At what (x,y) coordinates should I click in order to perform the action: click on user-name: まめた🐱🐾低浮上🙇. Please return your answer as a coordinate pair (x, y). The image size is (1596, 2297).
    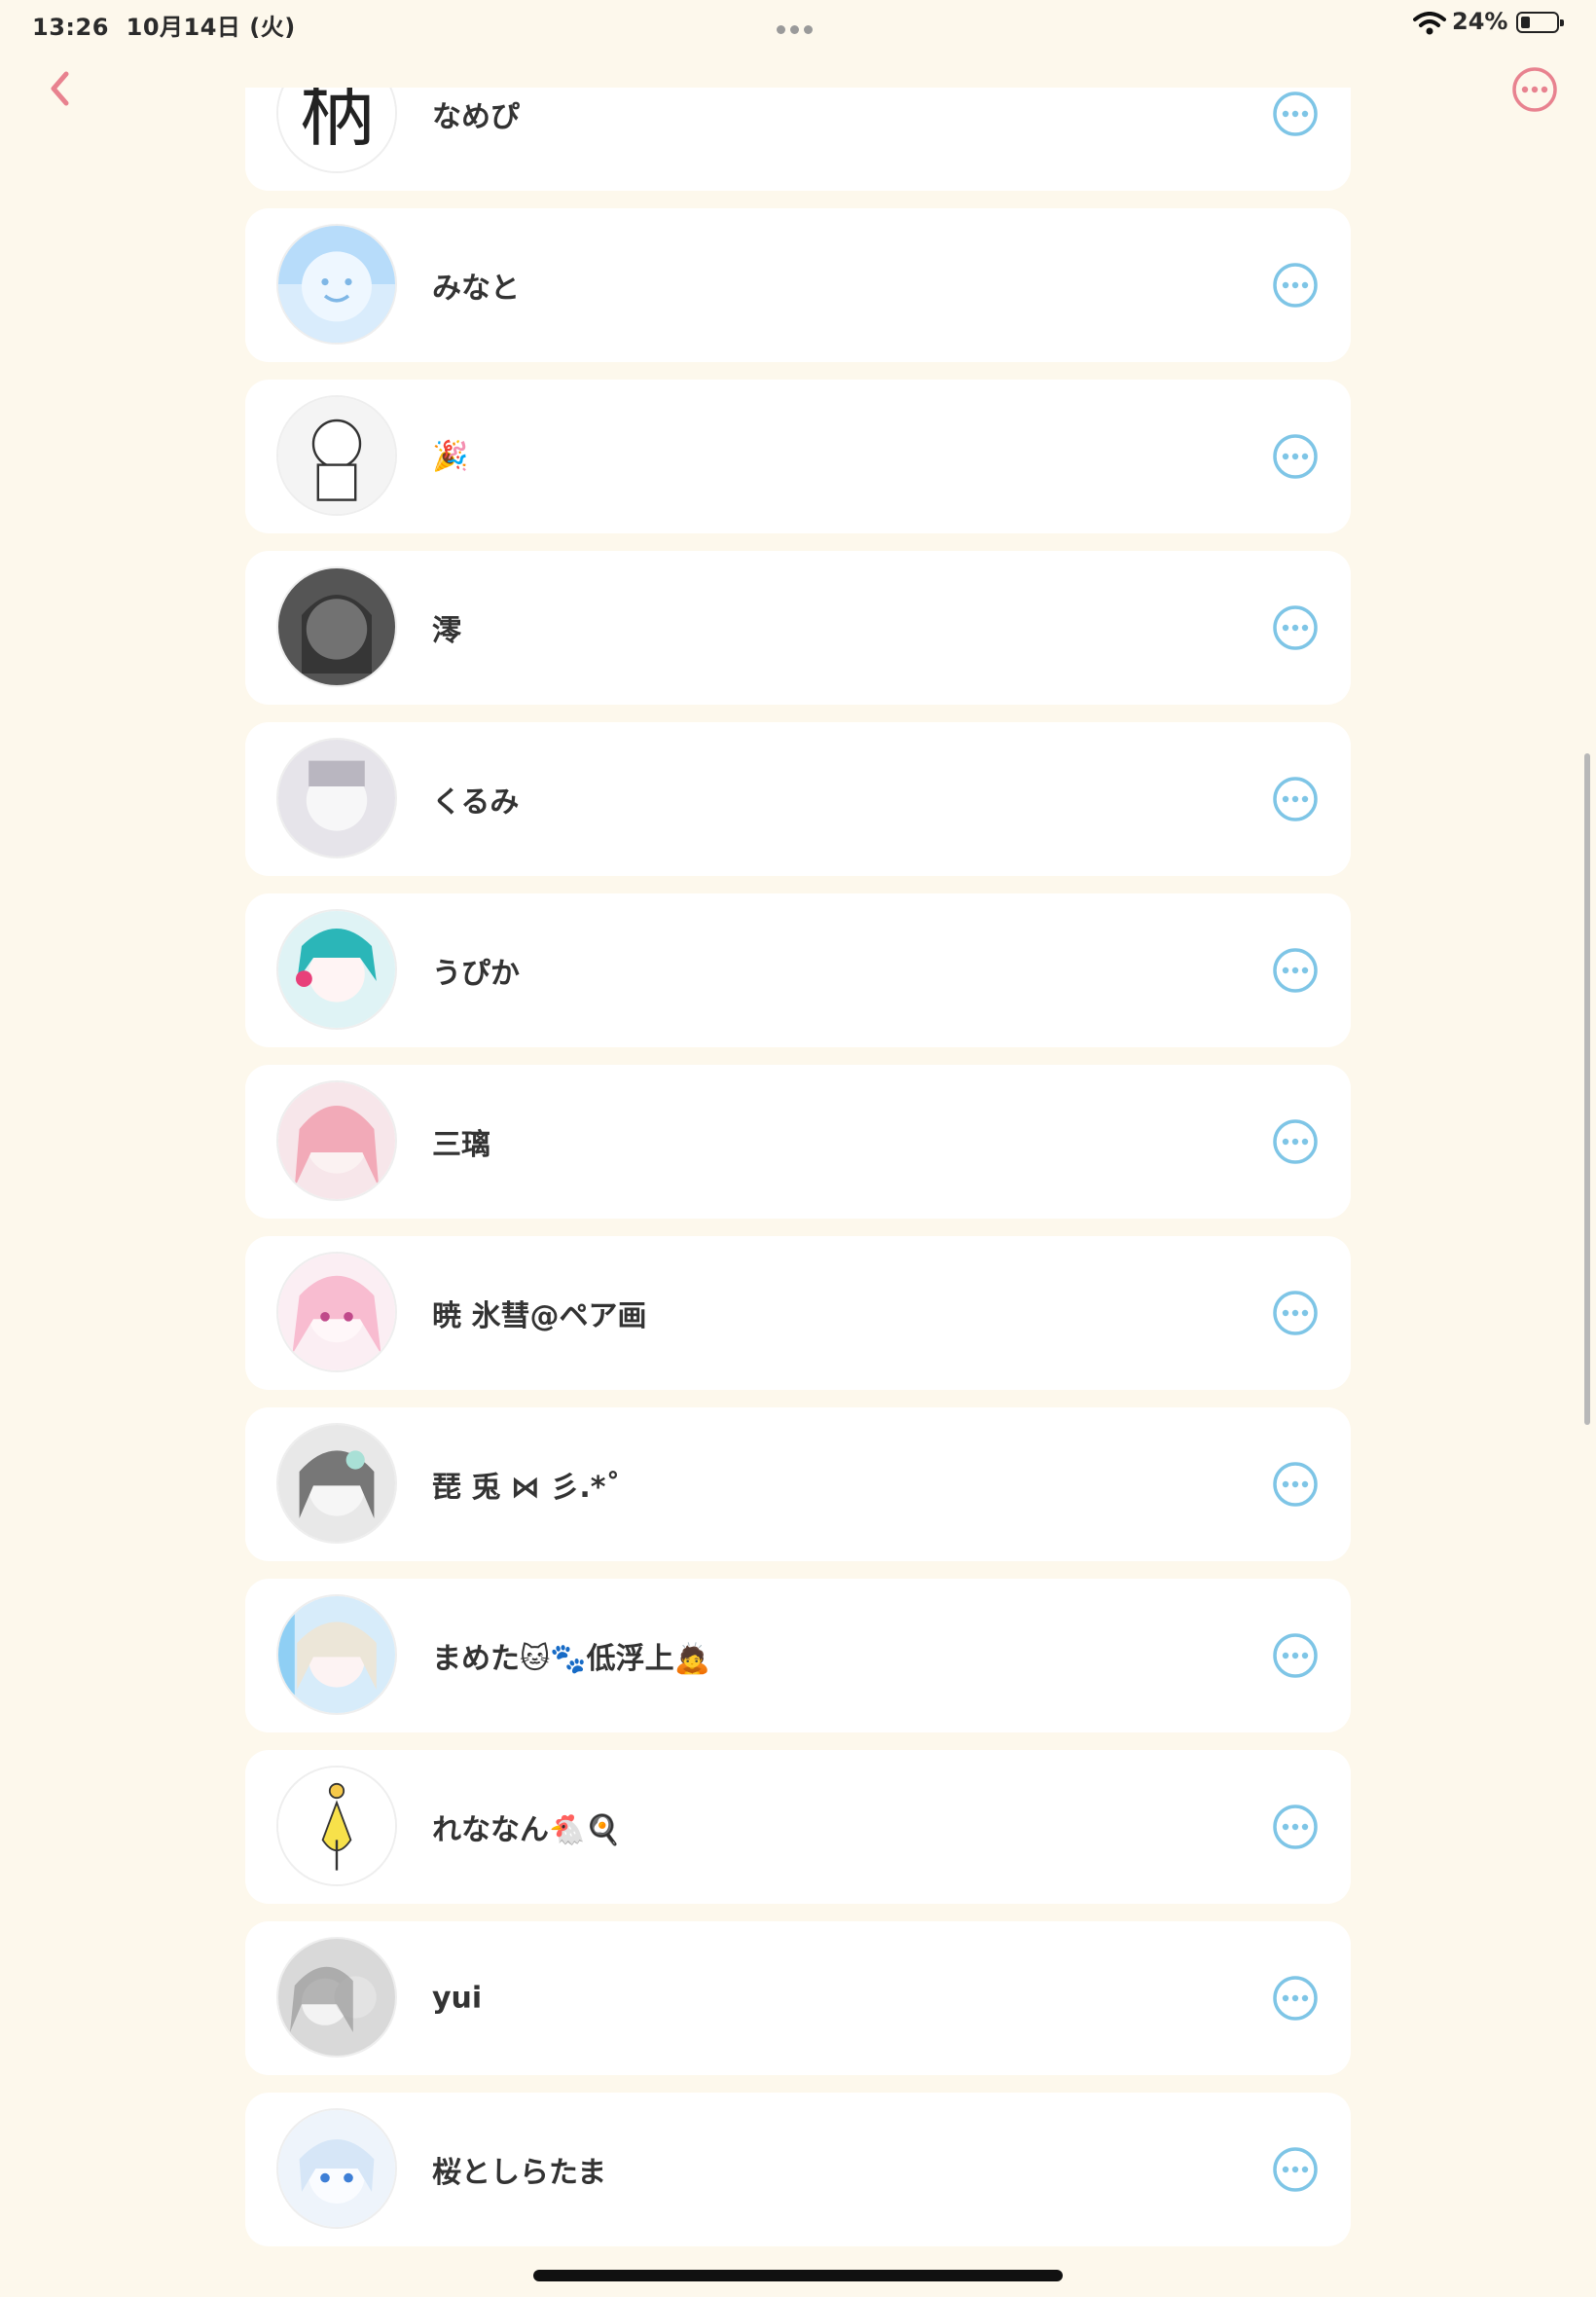
    Looking at the image, I should click on (571, 1659).